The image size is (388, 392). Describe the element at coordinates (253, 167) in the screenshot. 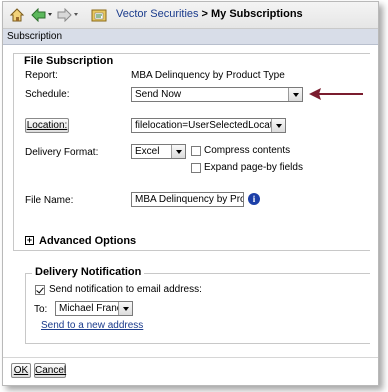

I see `expand-page-by-label: Expand page-by fields` at that location.